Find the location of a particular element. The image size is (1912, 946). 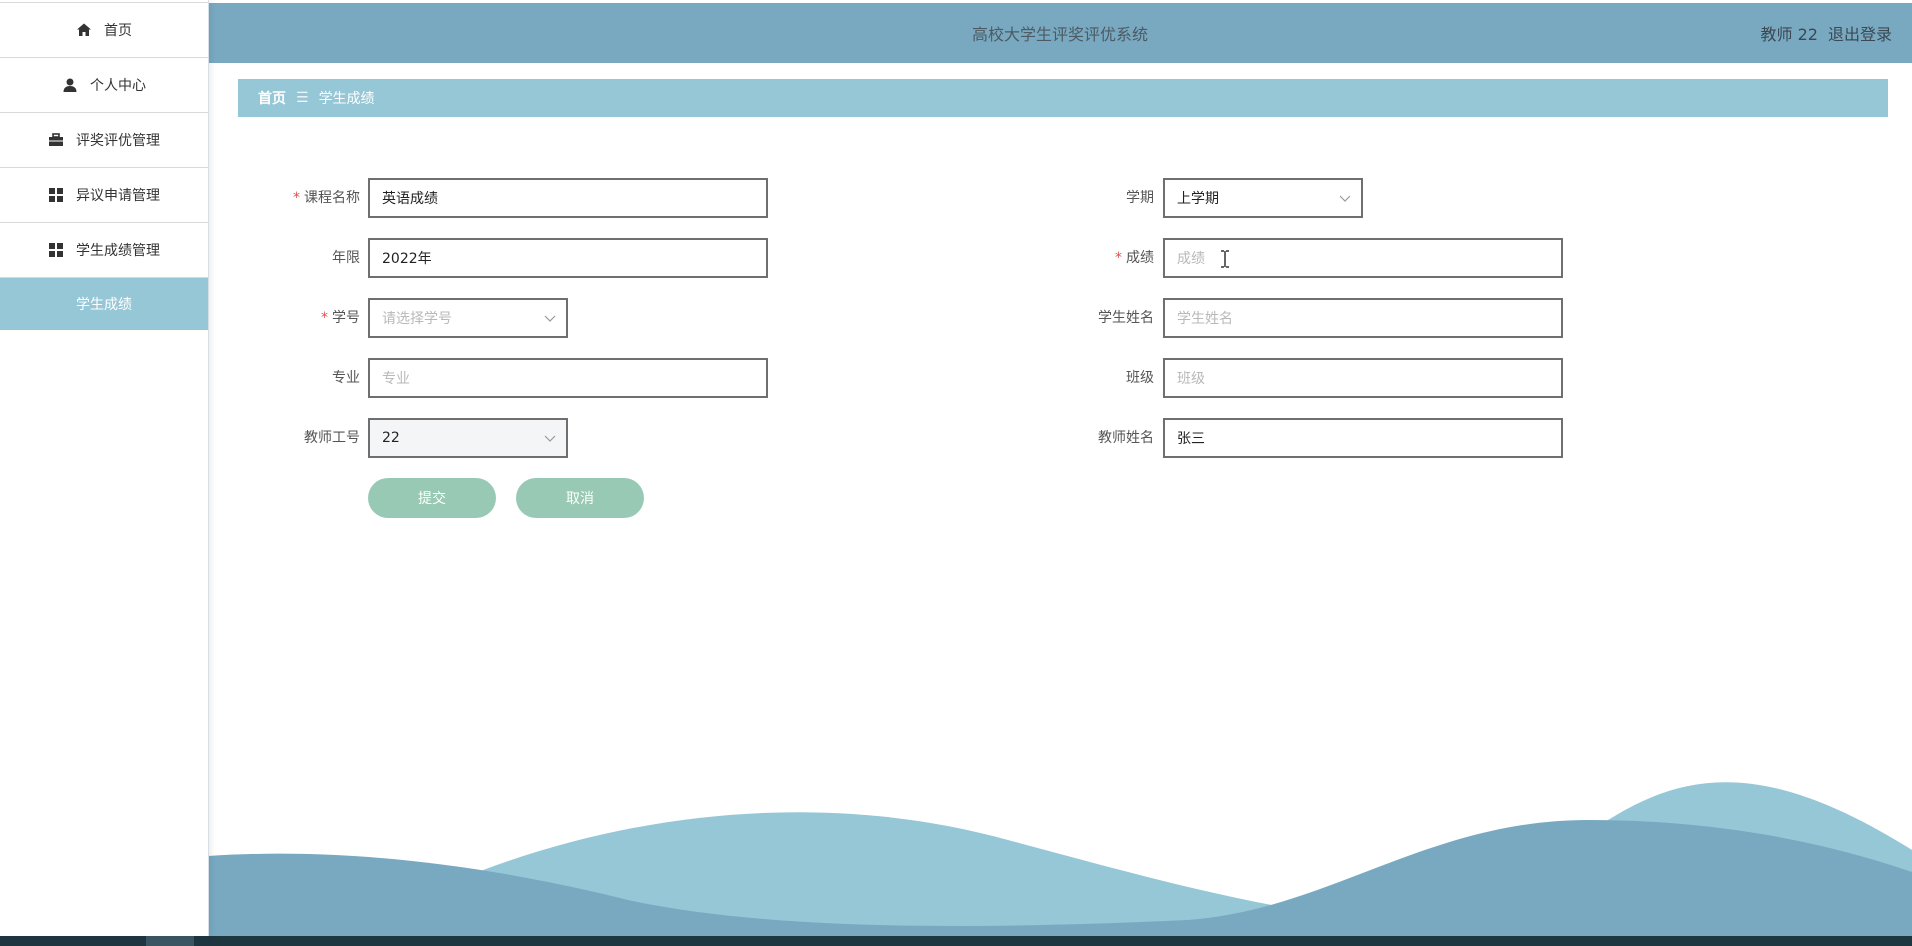

user-area: 教师 22 退出登录 is located at coordinates (1826, 33).